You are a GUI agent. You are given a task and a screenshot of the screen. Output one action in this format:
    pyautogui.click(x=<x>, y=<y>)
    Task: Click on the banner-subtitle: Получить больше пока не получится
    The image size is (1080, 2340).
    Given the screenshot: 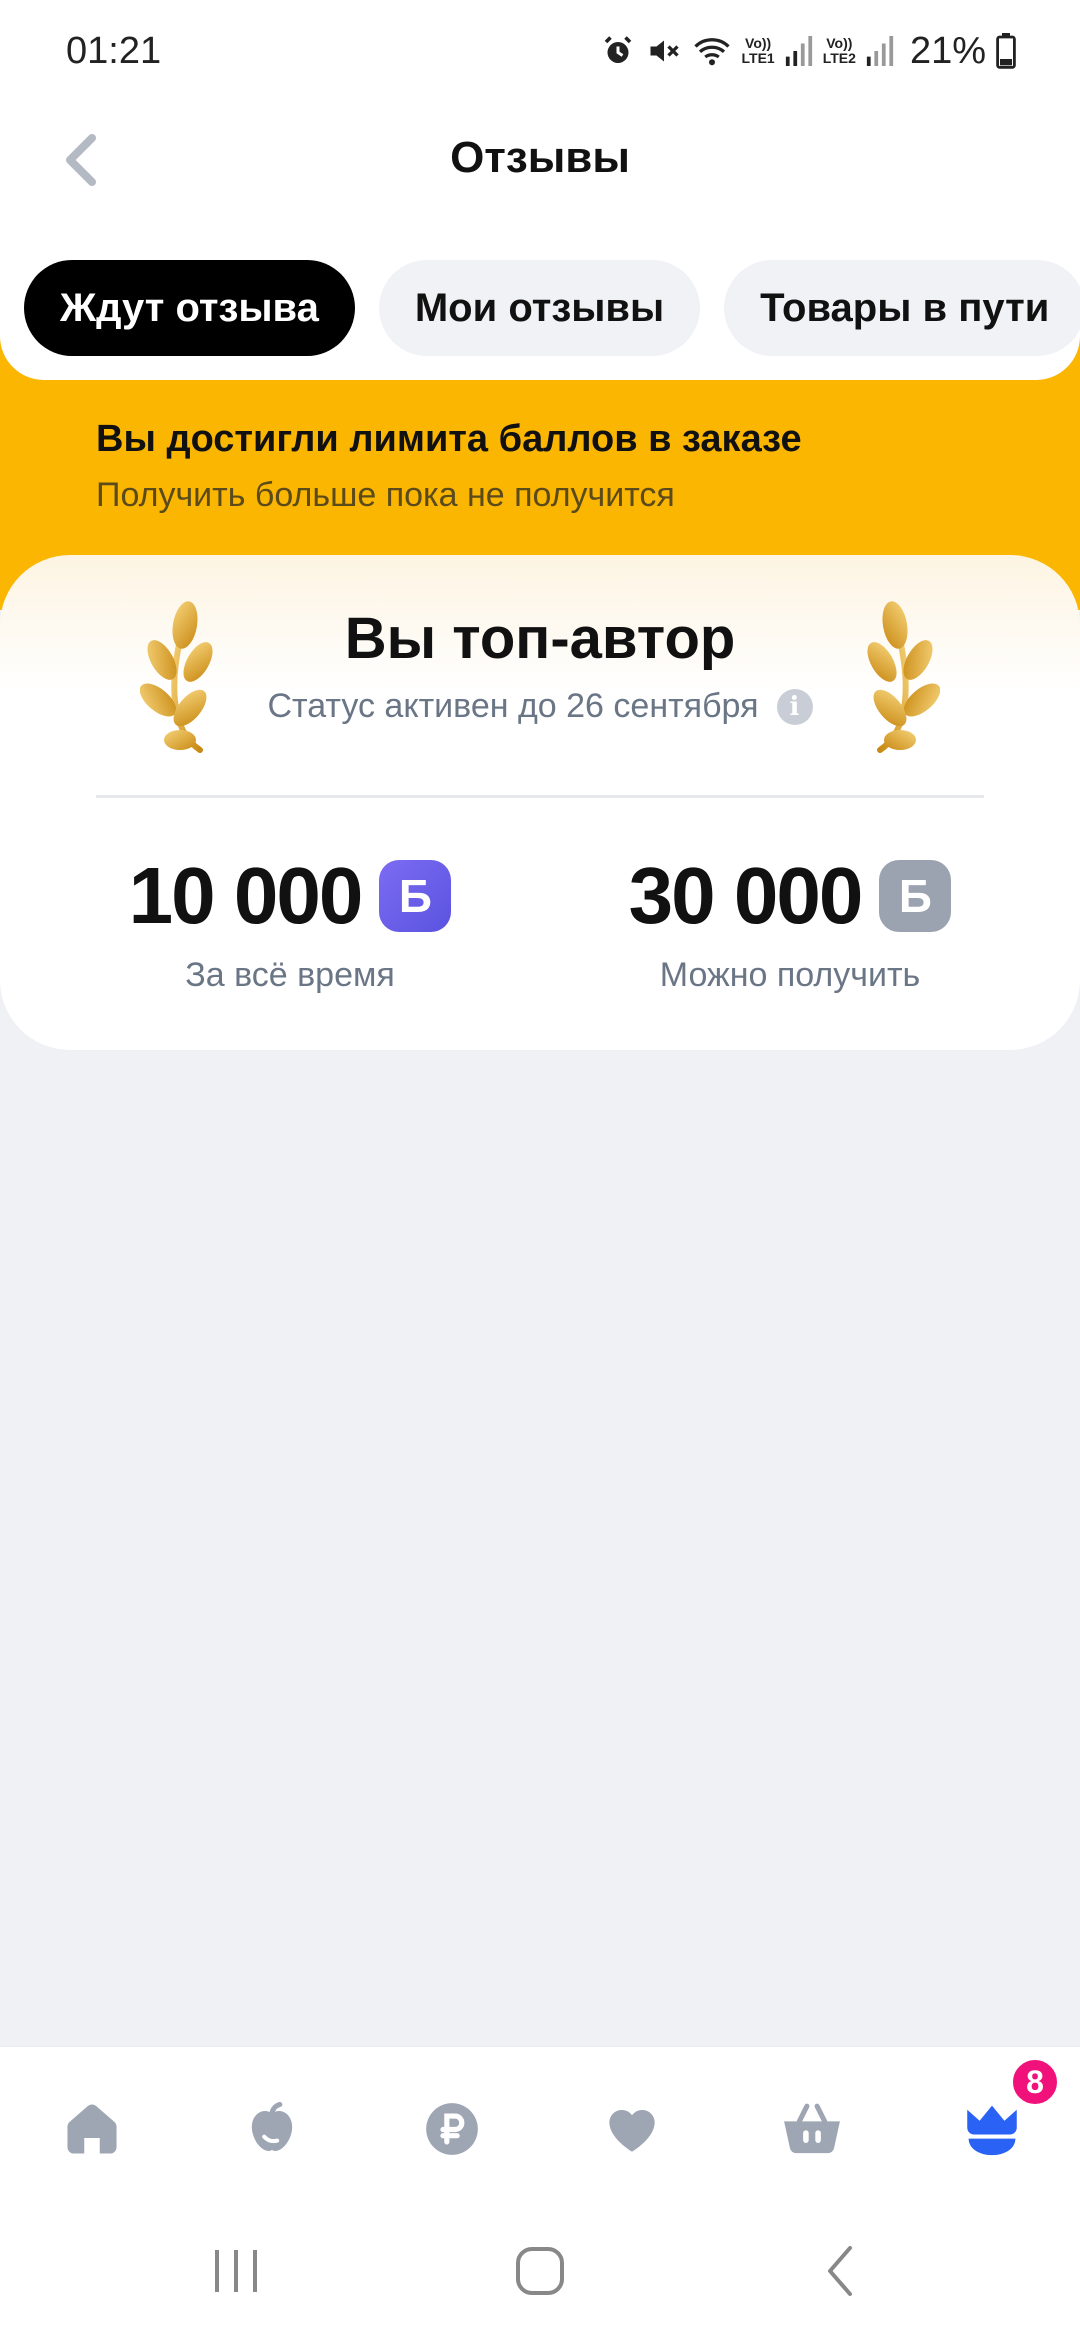 What is the action you would take?
    pyautogui.click(x=385, y=495)
    